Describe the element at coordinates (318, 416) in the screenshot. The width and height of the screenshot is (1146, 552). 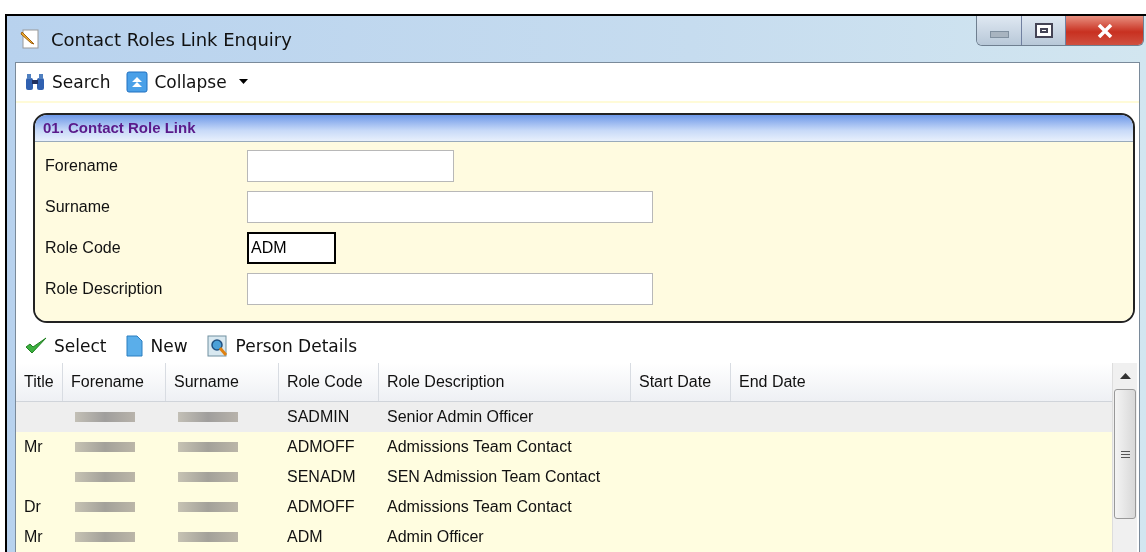
I see `table-cell: SADMIN` at that location.